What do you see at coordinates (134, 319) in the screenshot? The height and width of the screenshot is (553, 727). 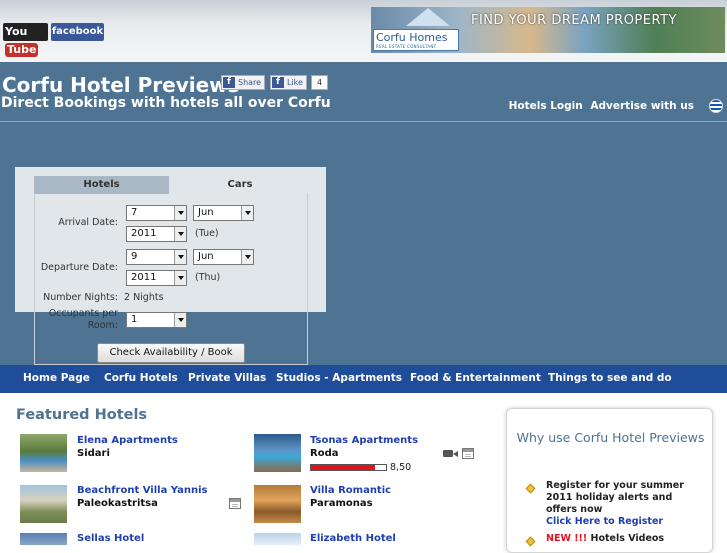 I see `occupants-value: 1` at bounding box center [134, 319].